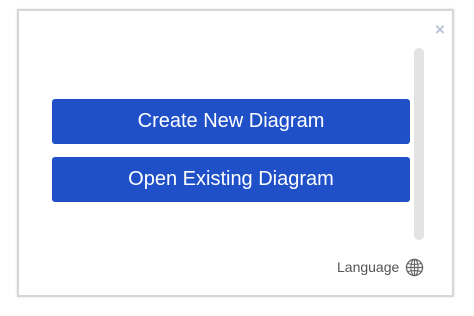 This screenshot has height=316, width=474. I want to click on language-selector: Language, so click(380, 267).